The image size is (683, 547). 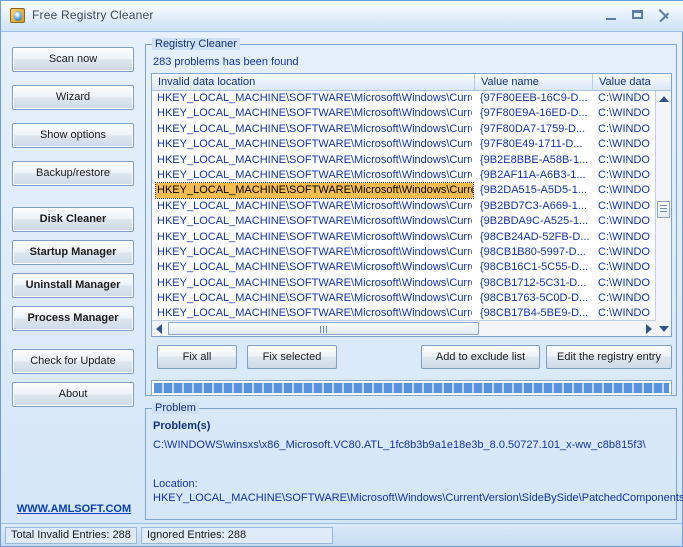 I want to click on process-manager-button: Process Manager, so click(x=73, y=318).